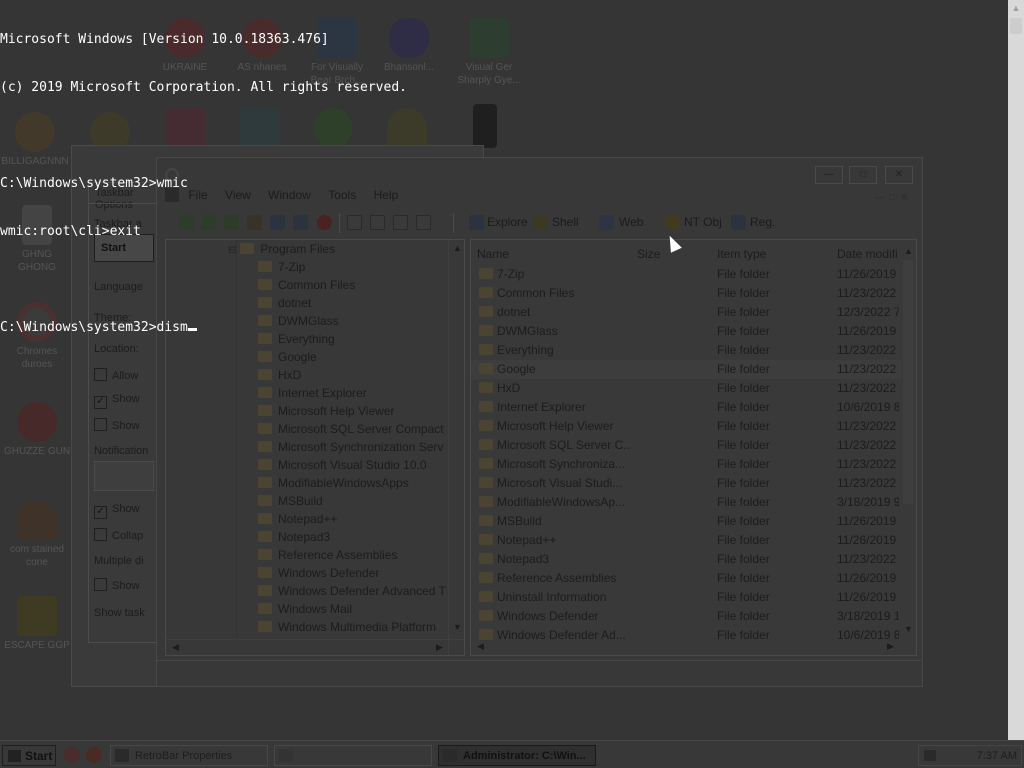  Describe the element at coordinates (450, 755) in the screenshot. I see `console-icon` at that location.